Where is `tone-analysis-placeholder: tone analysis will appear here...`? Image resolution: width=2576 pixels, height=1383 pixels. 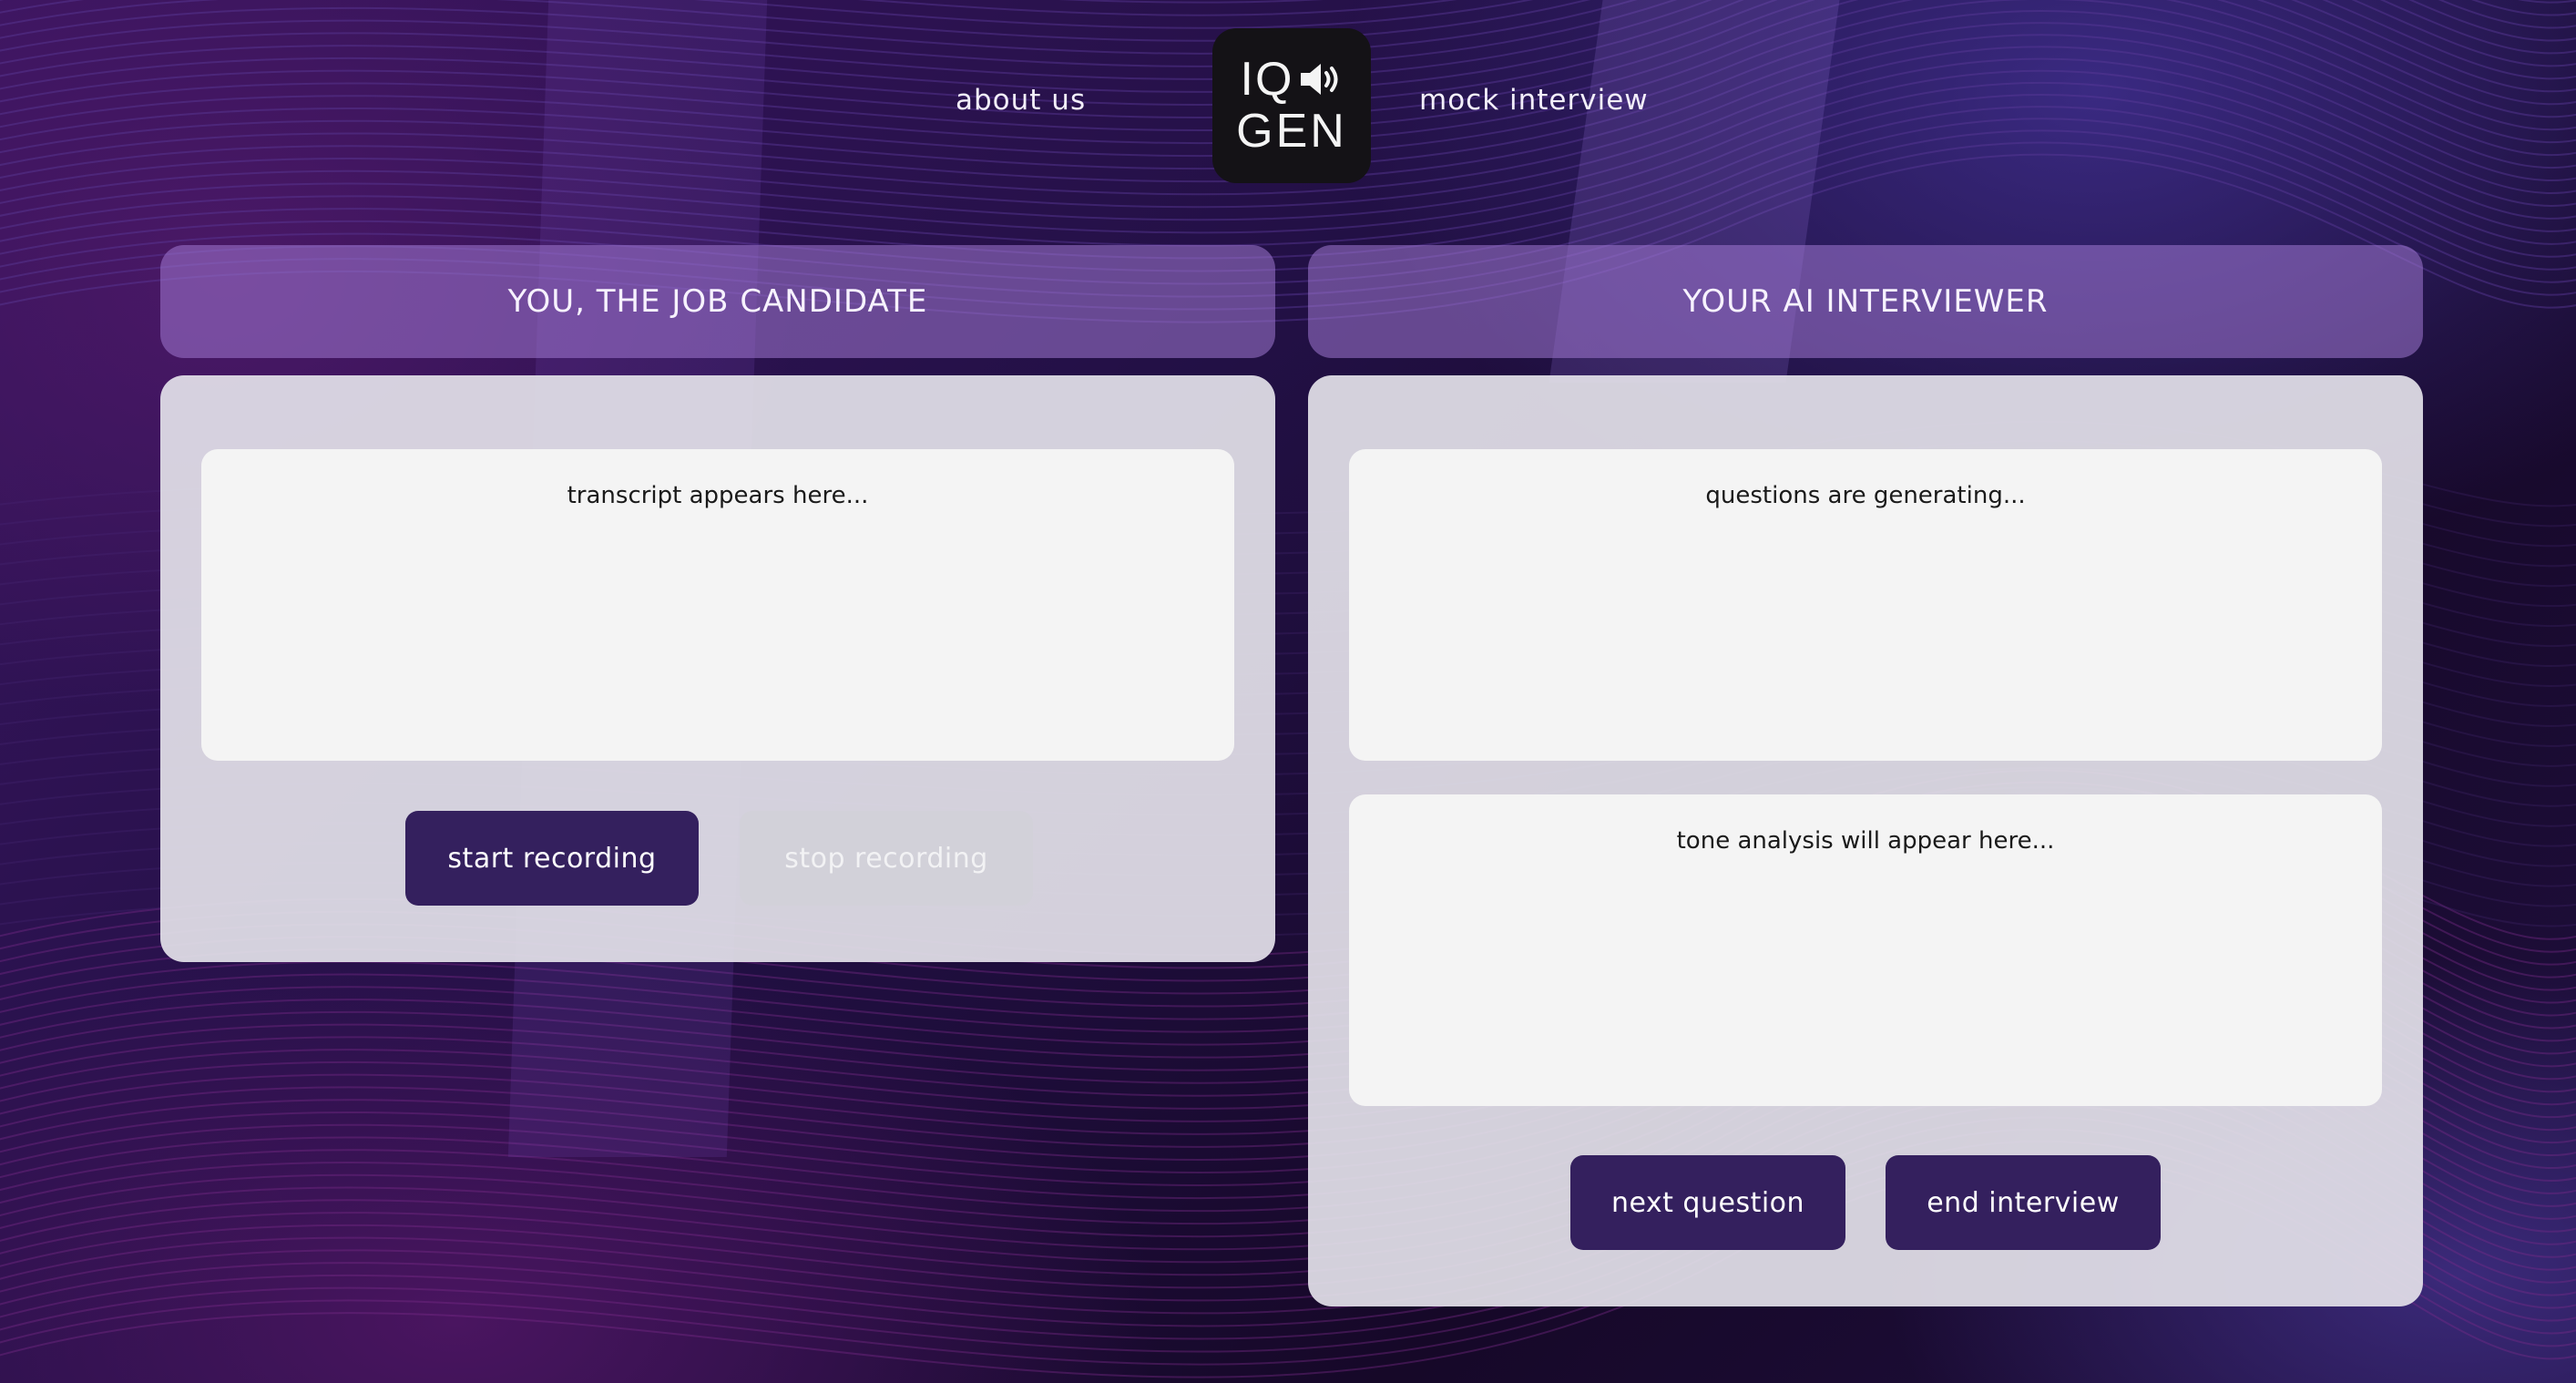
tone-analysis-placeholder: tone analysis will appear here... is located at coordinates (1865, 841).